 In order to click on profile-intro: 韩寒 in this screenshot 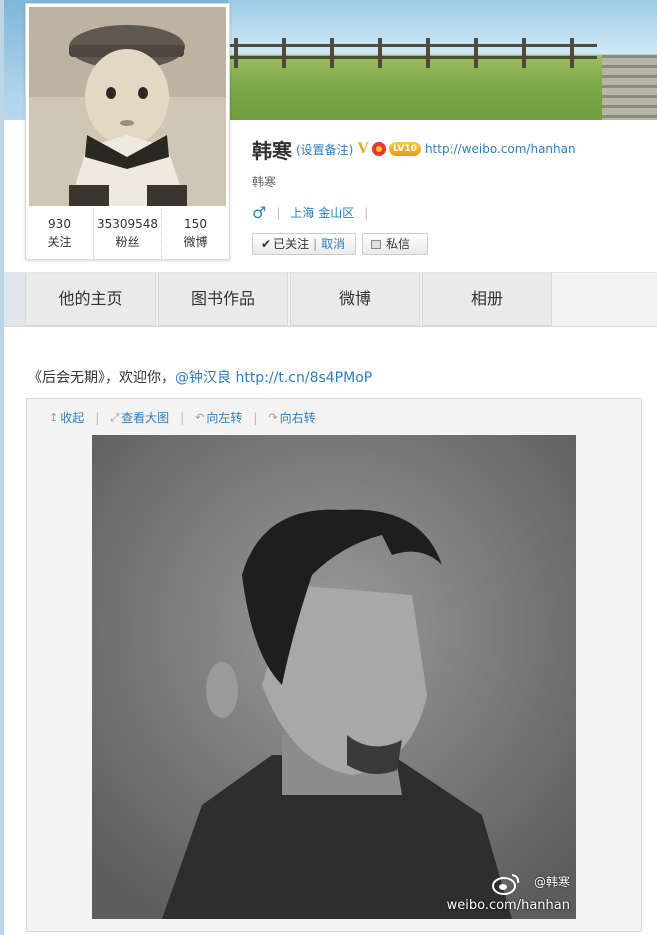, I will do `click(264, 182)`.